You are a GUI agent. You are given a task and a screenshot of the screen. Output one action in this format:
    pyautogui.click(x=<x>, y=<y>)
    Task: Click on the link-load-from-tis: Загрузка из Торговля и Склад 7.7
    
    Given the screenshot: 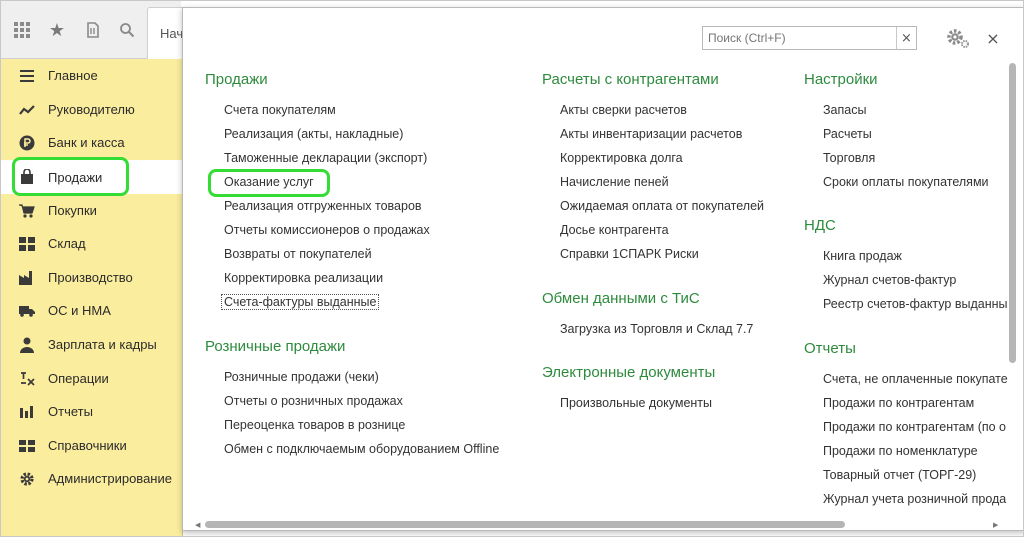 What is the action you would take?
    pyautogui.click(x=656, y=329)
    